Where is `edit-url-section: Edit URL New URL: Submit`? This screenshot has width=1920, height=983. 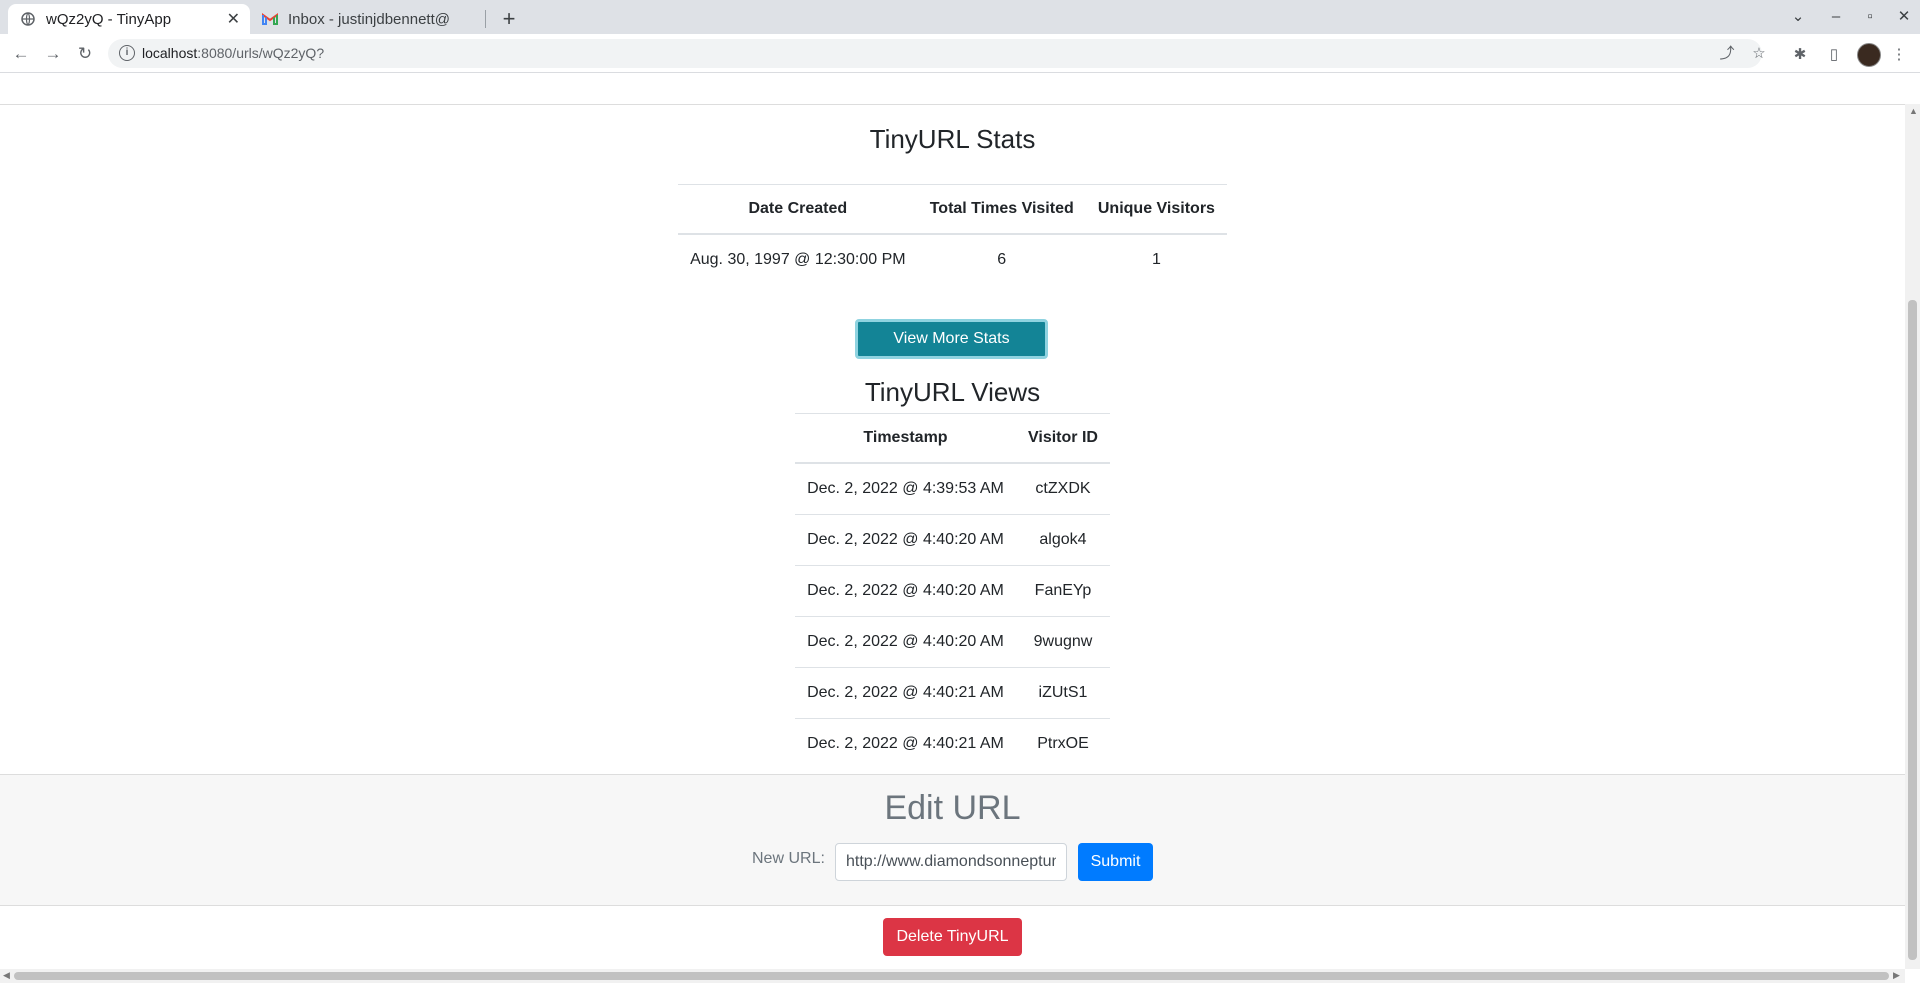
edit-url-section: Edit URL New URL: Submit is located at coordinates (952, 840).